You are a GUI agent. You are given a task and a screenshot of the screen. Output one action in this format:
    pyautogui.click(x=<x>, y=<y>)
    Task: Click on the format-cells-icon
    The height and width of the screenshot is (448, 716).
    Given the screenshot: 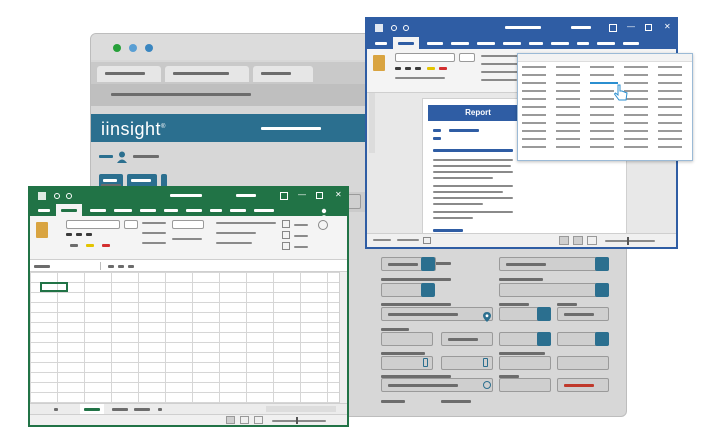 What is the action you would take?
    pyautogui.click(x=286, y=246)
    